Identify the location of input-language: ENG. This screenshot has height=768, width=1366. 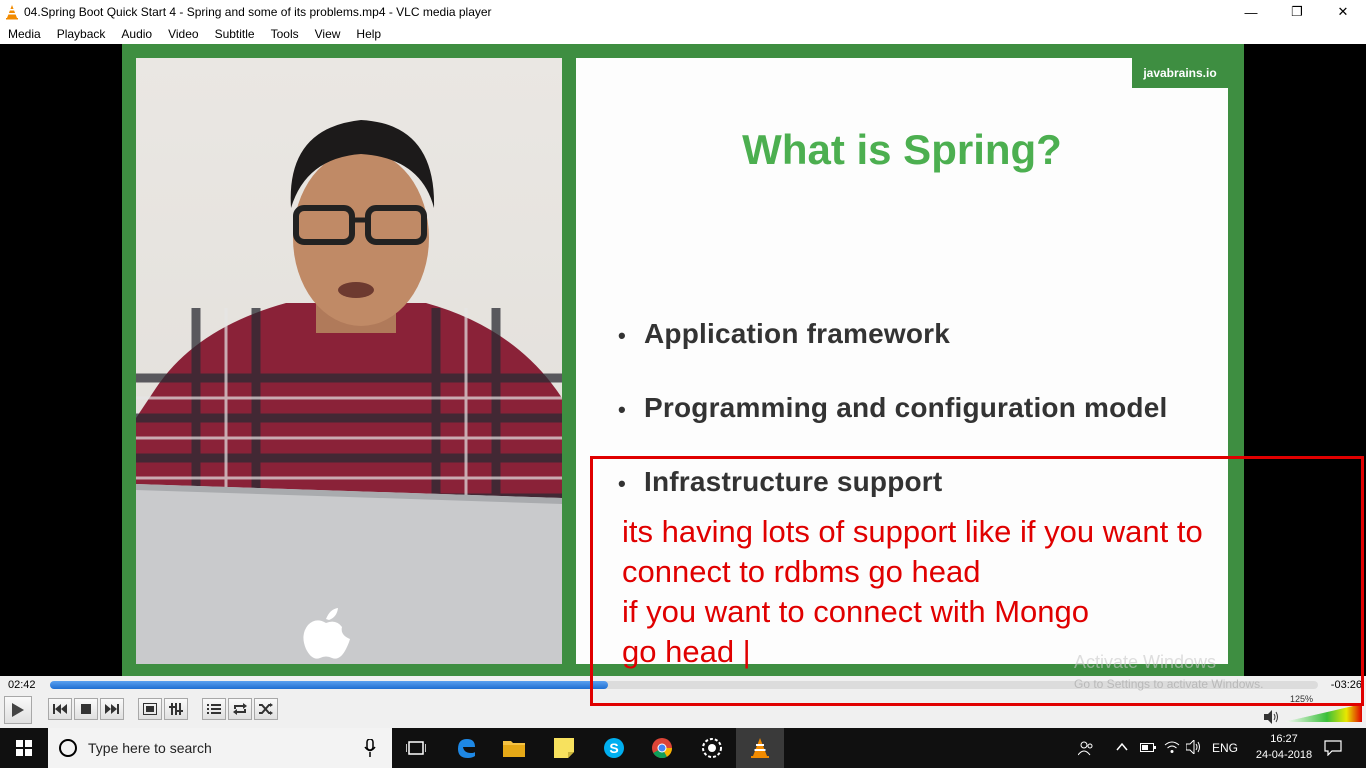
(1225, 748).